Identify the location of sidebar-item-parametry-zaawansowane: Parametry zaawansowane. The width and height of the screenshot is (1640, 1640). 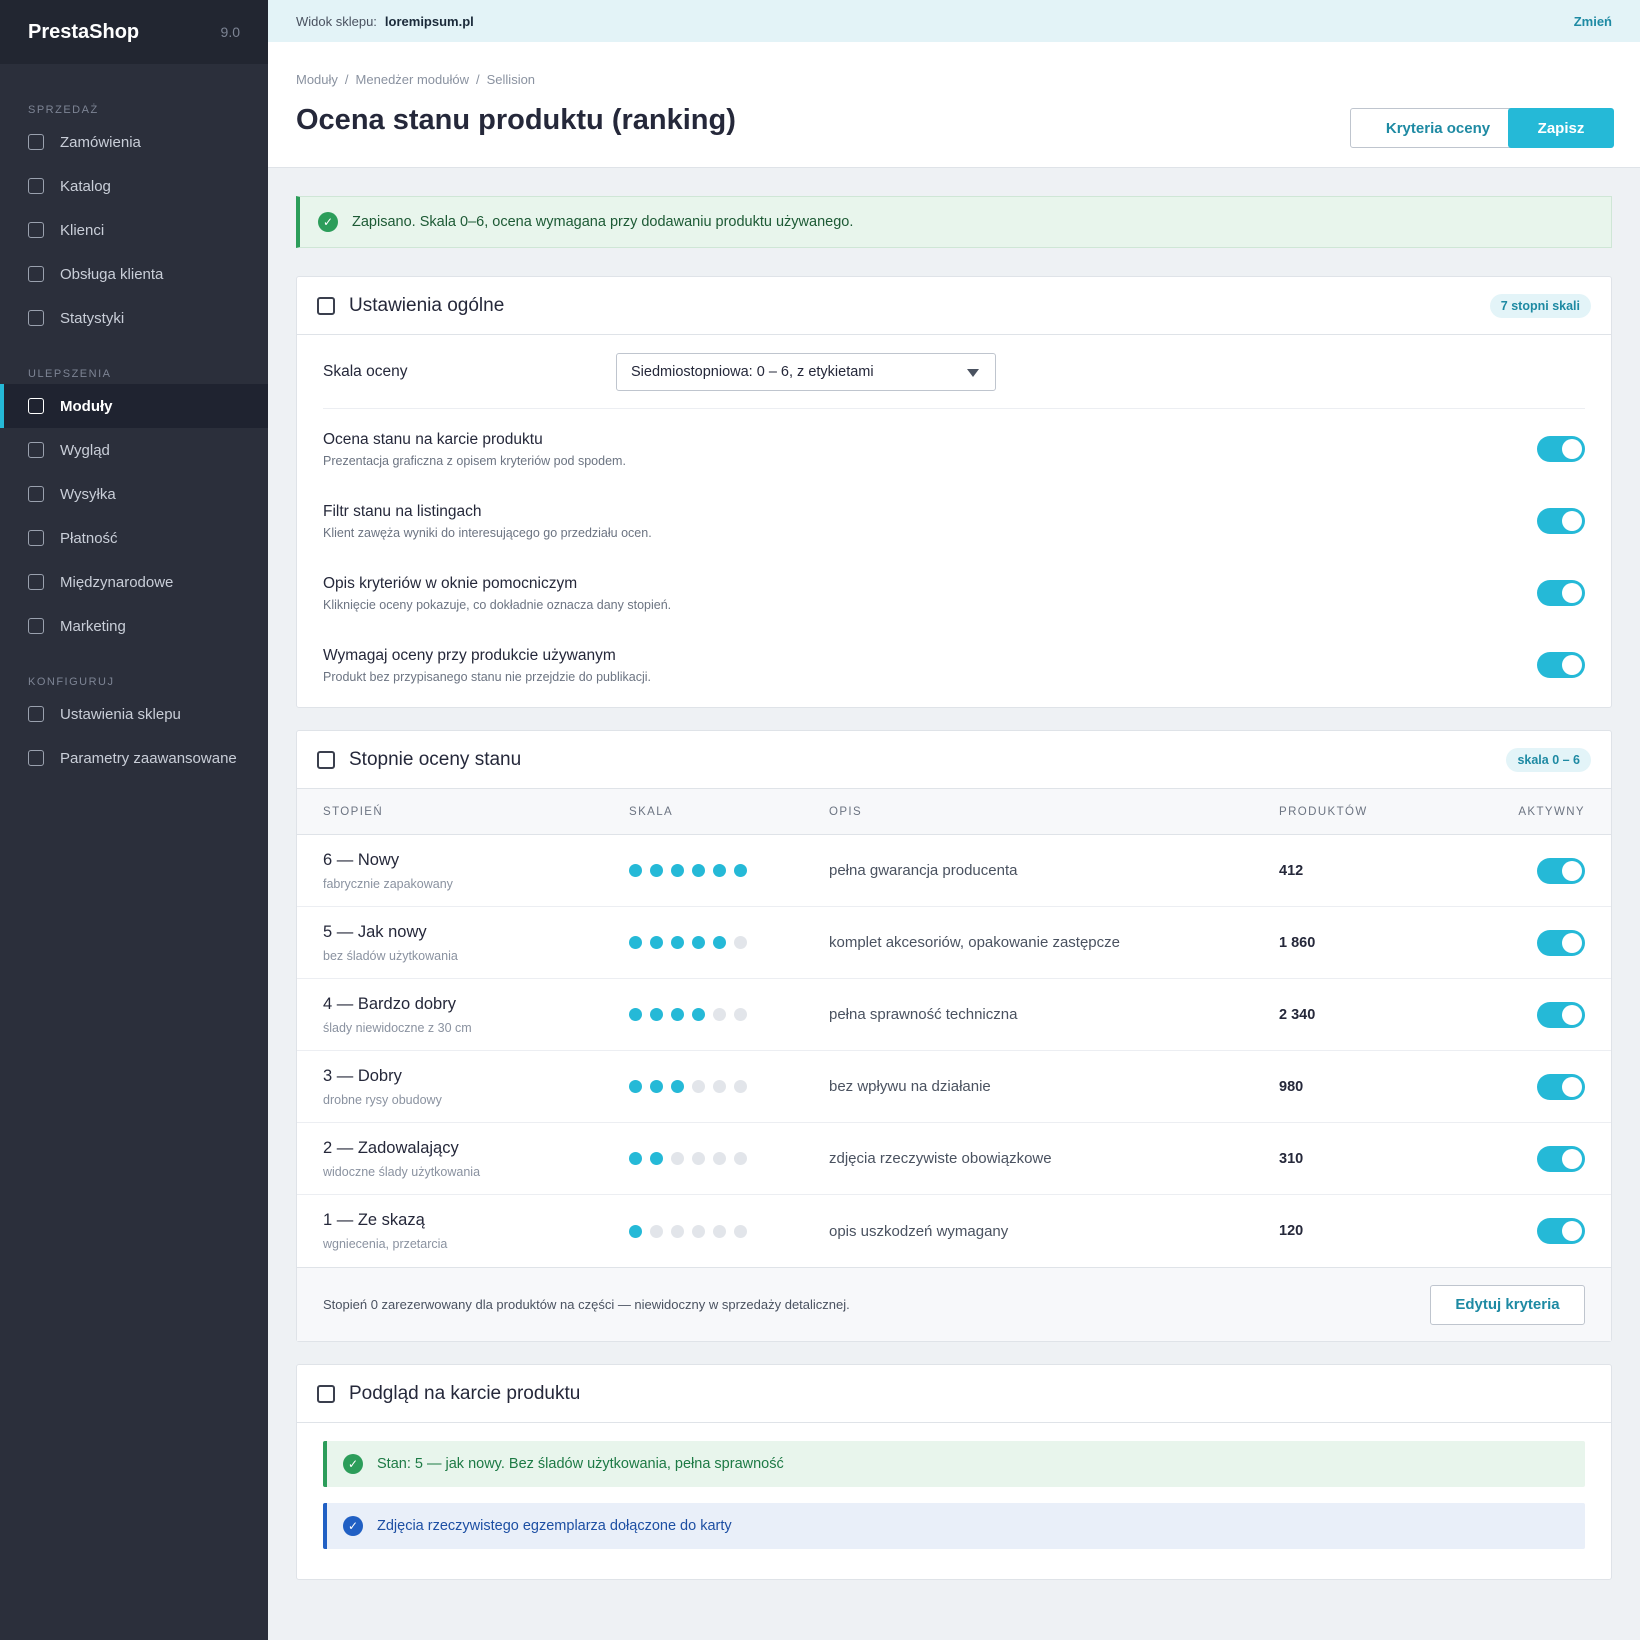
(134, 758).